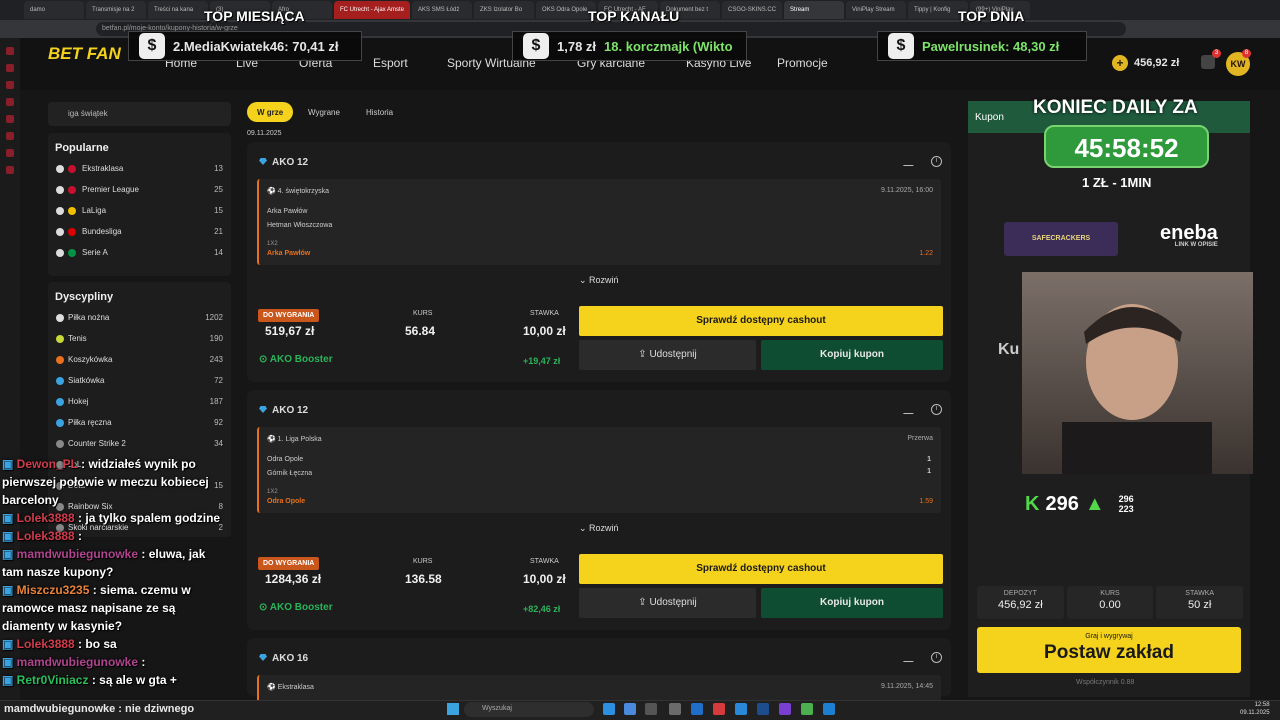 The width and height of the screenshot is (1280, 720). I want to click on filter-wygrane: Wygrane, so click(324, 112).